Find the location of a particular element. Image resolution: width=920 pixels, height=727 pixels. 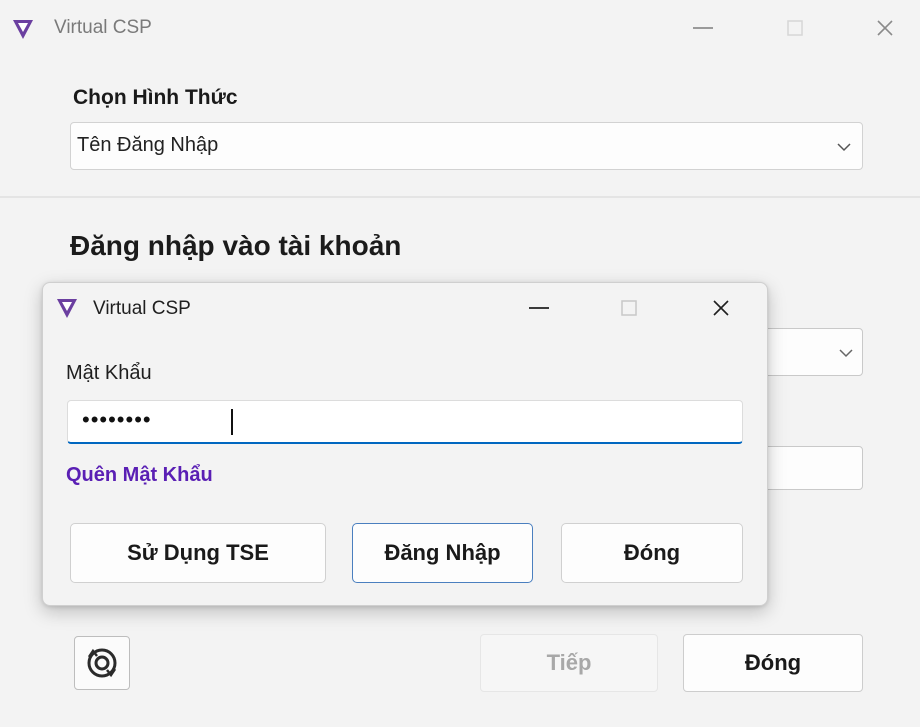

password-value: •••••••• is located at coordinates (117, 419).